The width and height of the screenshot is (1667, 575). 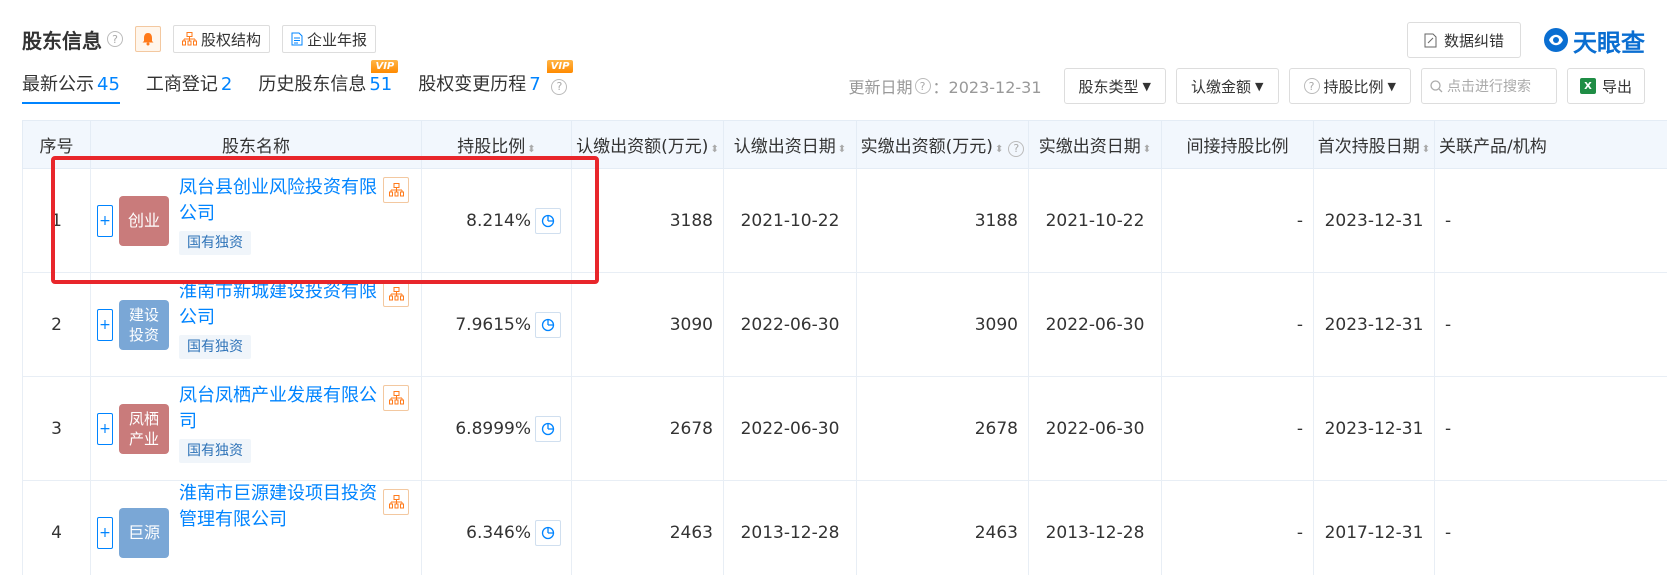 What do you see at coordinates (56, 144) in the screenshot?
I see `col-header-index: 序号` at bounding box center [56, 144].